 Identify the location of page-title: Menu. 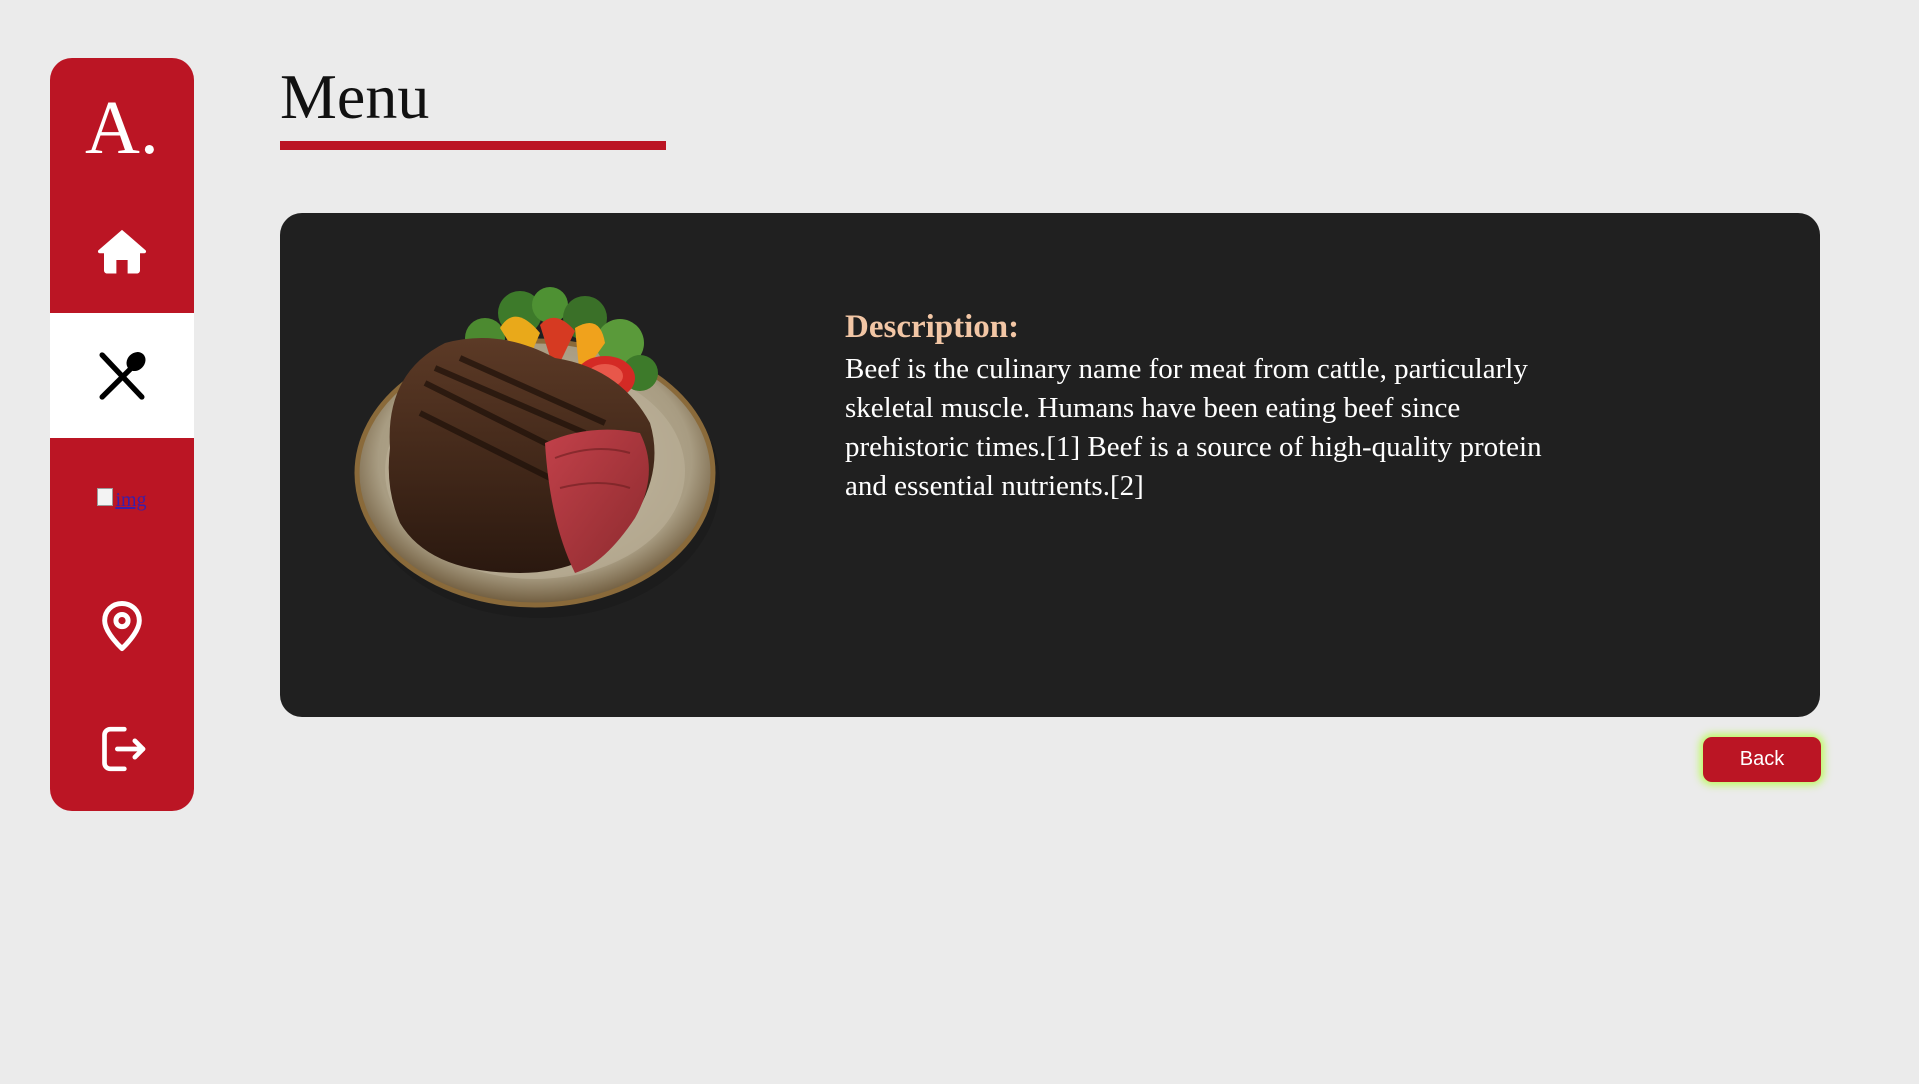
(355, 96).